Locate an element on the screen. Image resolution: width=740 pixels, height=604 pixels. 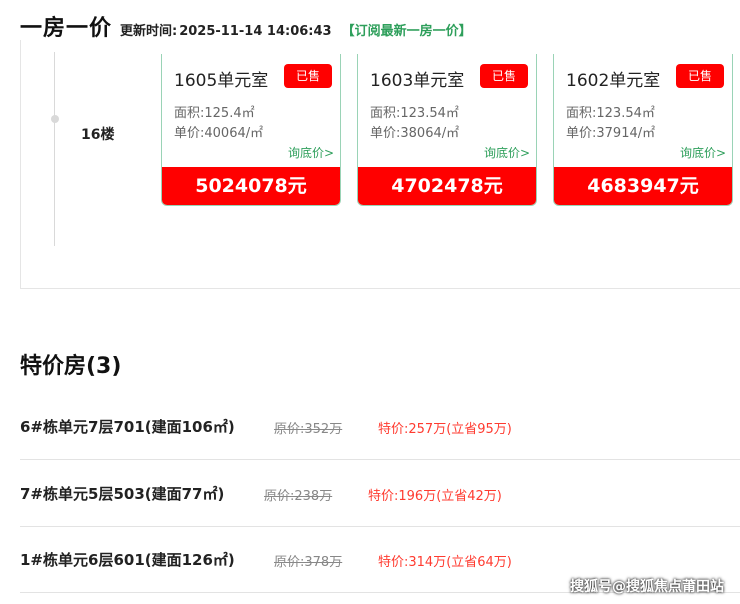
timeline-line is located at coordinates (54, 149).